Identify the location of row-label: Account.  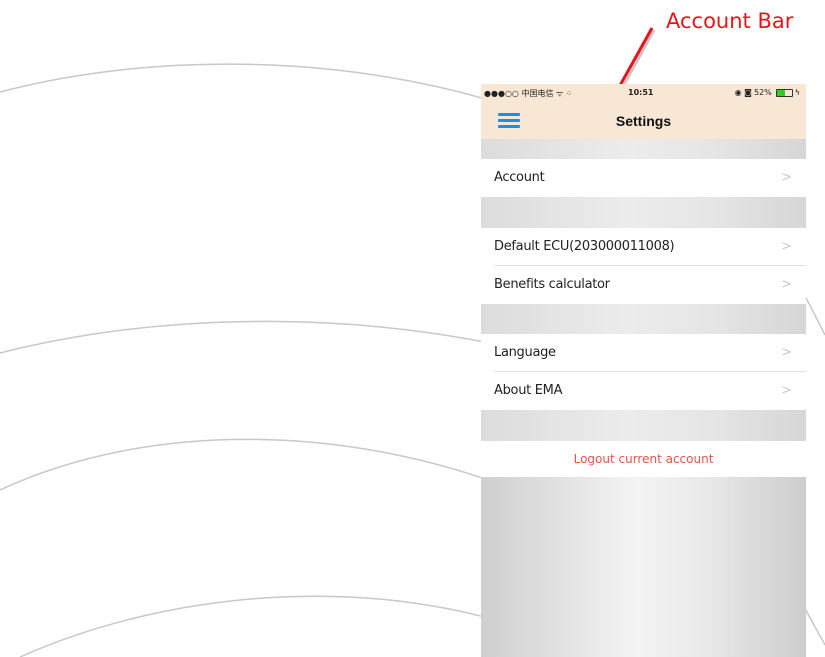
(519, 177).